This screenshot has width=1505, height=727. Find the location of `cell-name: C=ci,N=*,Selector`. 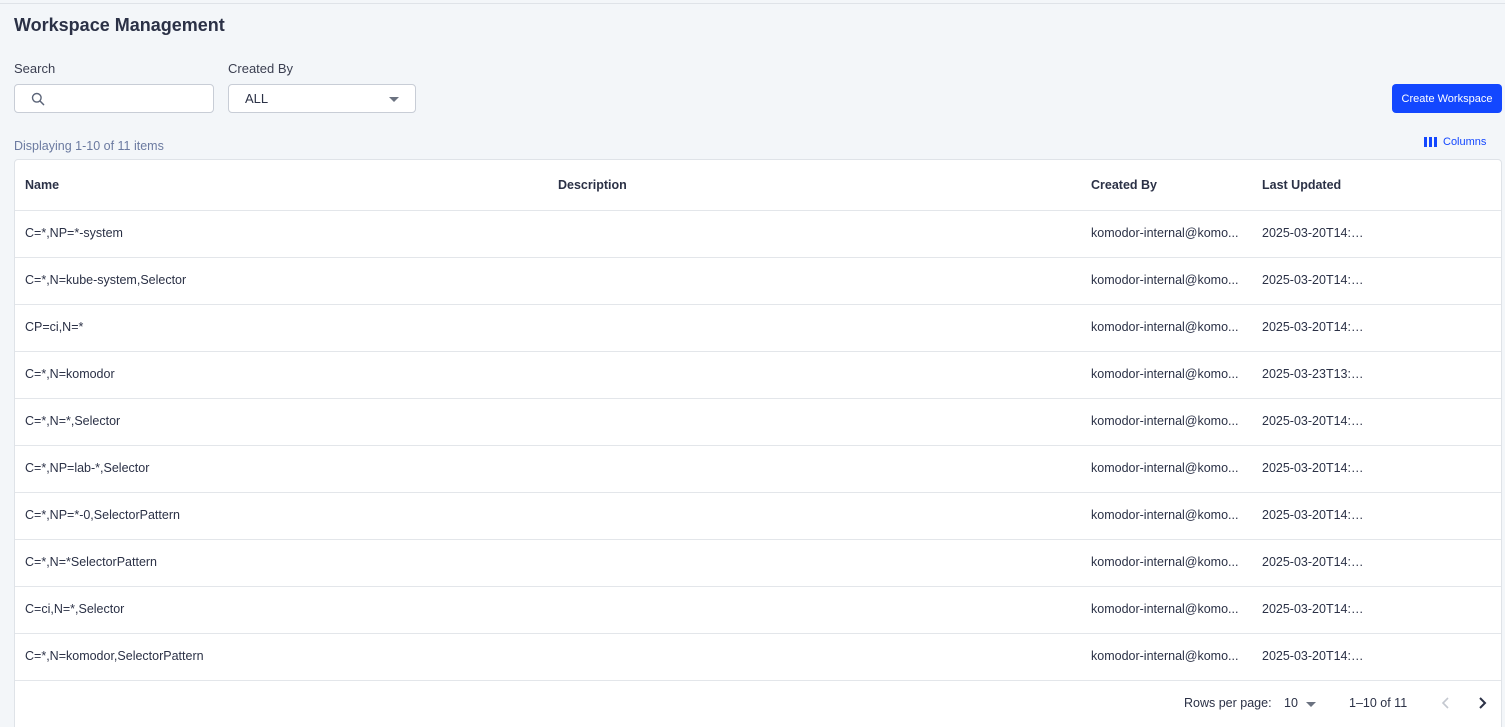

cell-name: C=ci,N=*,Selector is located at coordinates (75, 609).